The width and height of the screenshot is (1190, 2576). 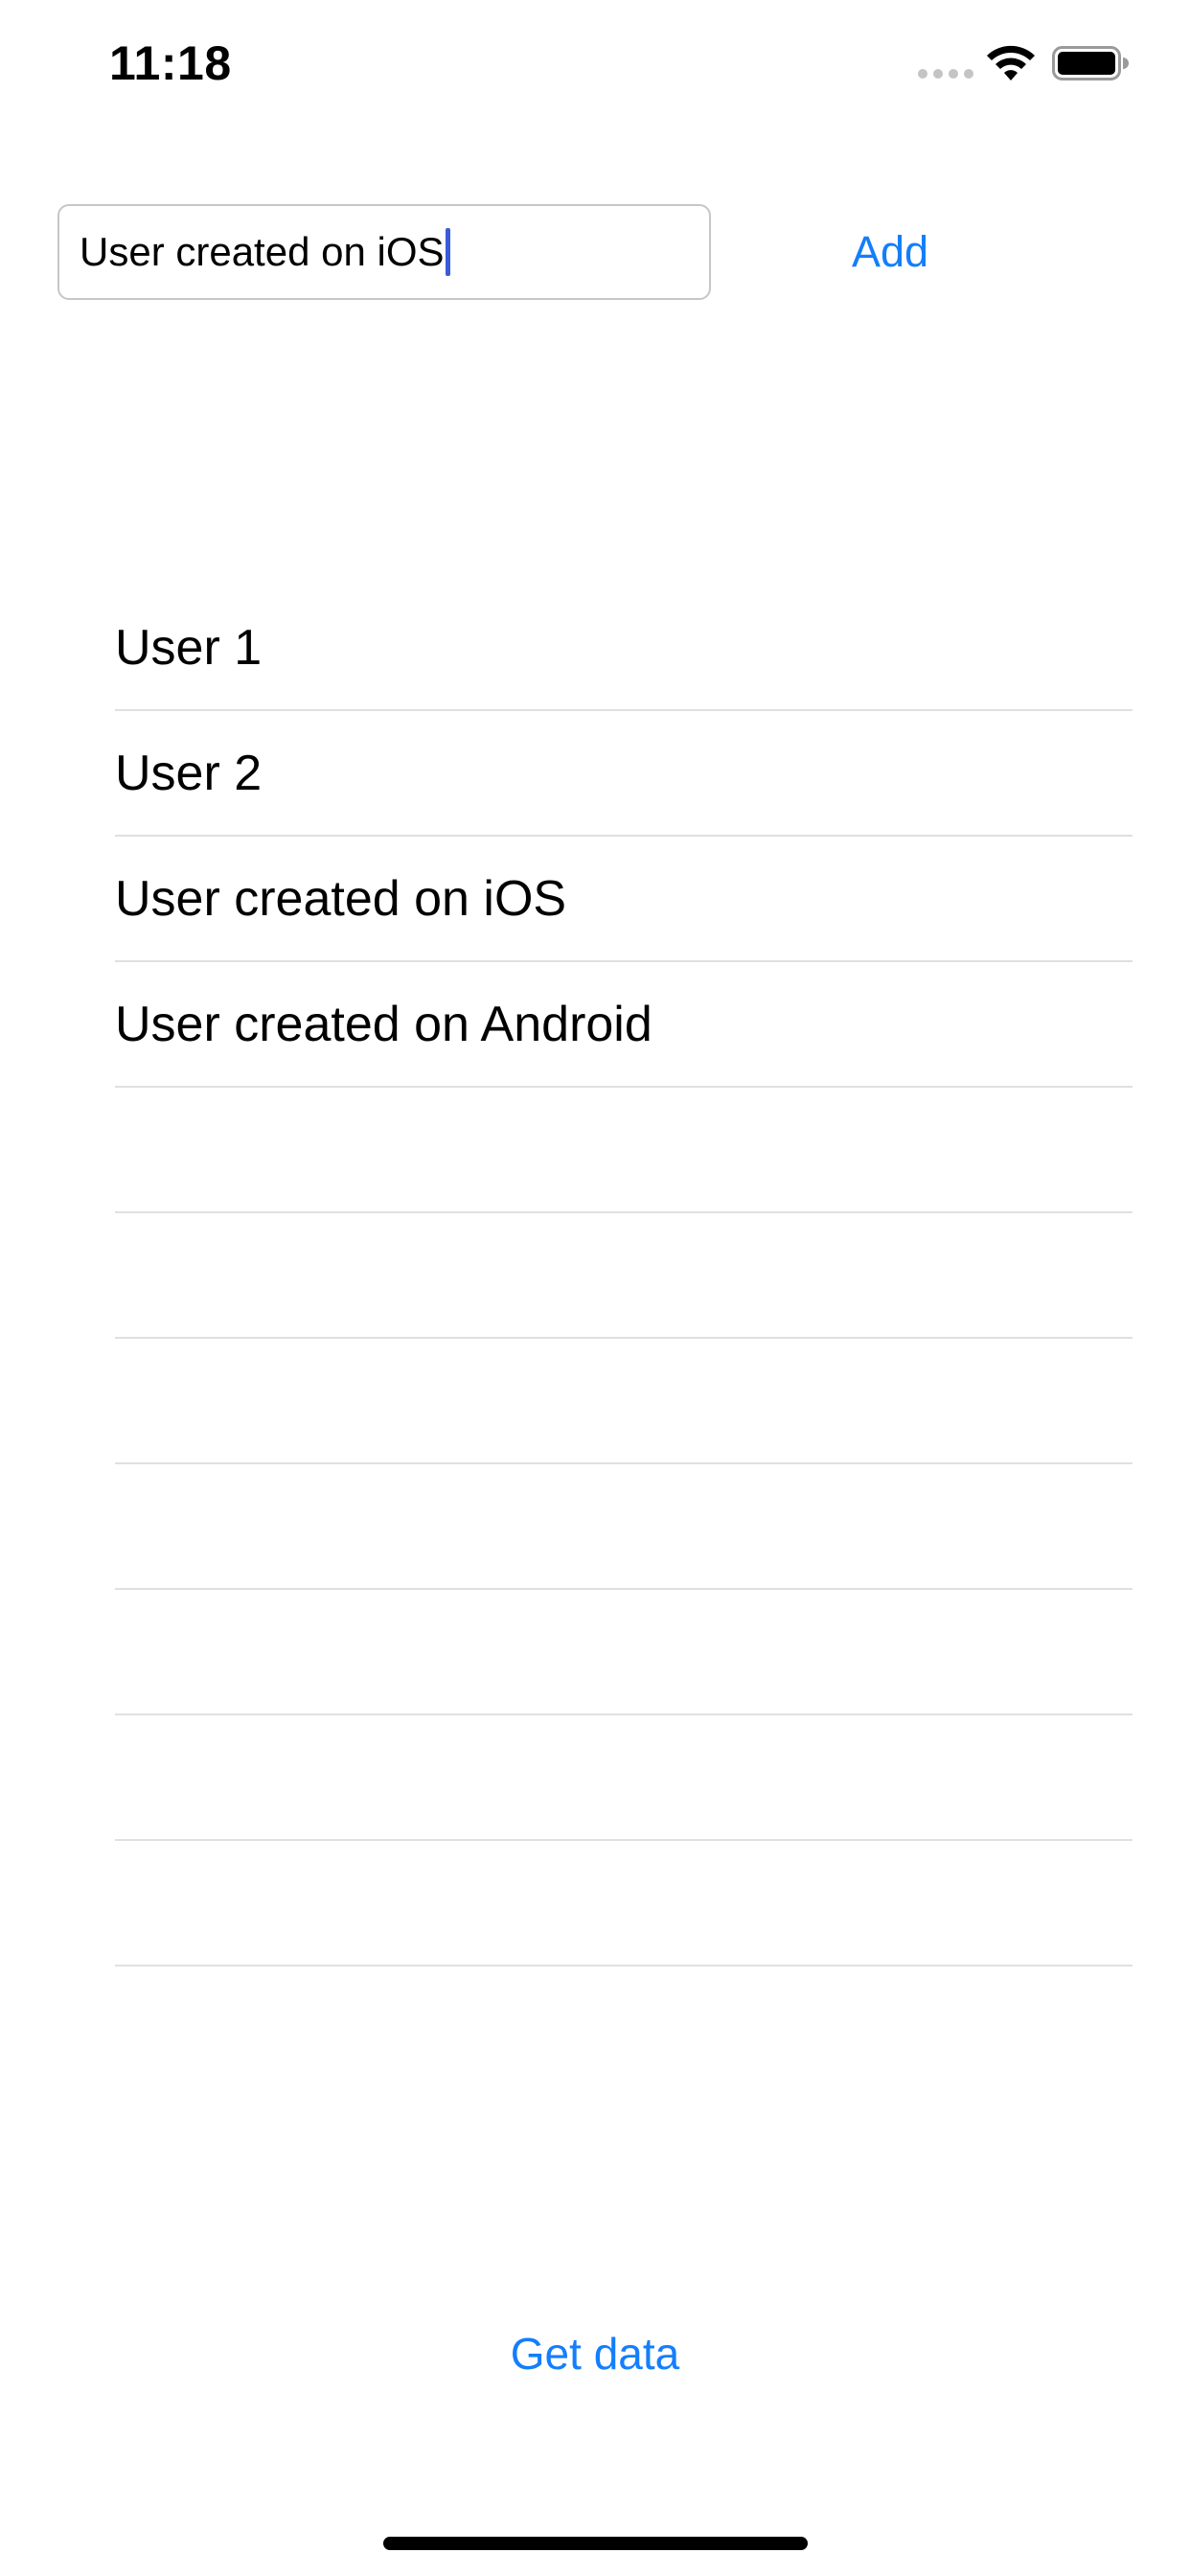 I want to click on list-item: User created on iOS, so click(x=624, y=899).